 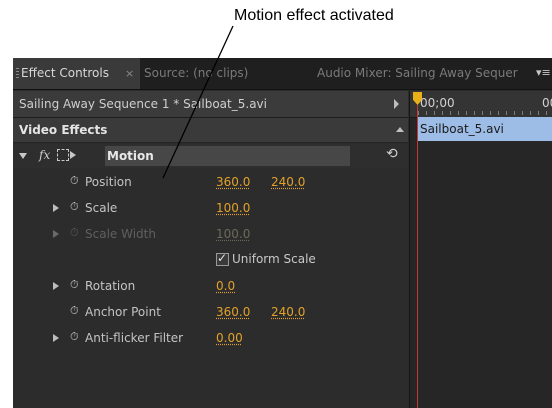 What do you see at coordinates (73, 155) in the screenshot?
I see `motion-transform-arrow-icon` at bounding box center [73, 155].